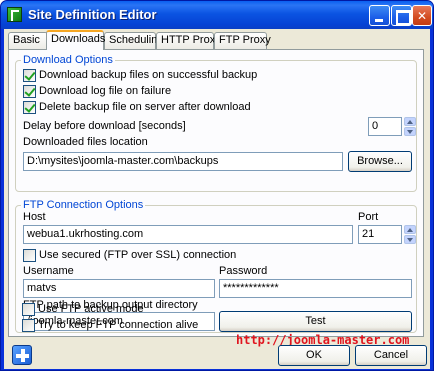 Image resolution: width=434 pixels, height=371 pixels. What do you see at coordinates (91, 309) in the screenshot?
I see `ftp-active-mode-label: Use FTP active mode` at bounding box center [91, 309].